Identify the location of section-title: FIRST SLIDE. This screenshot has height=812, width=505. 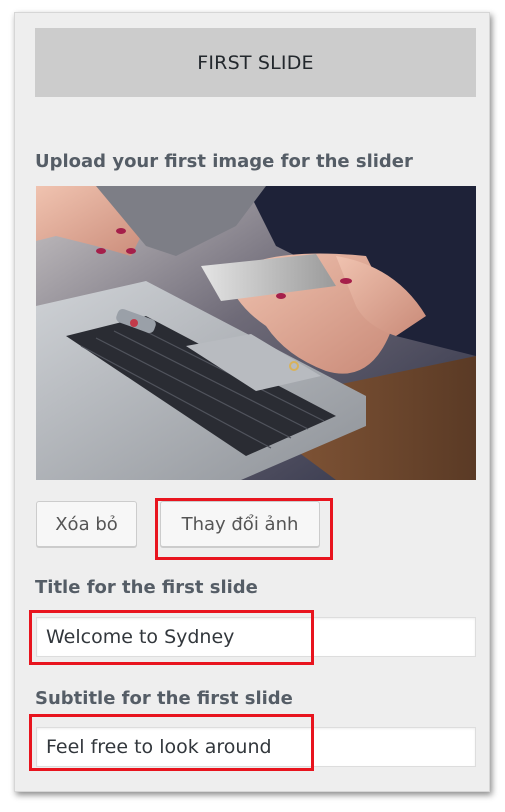
(255, 62).